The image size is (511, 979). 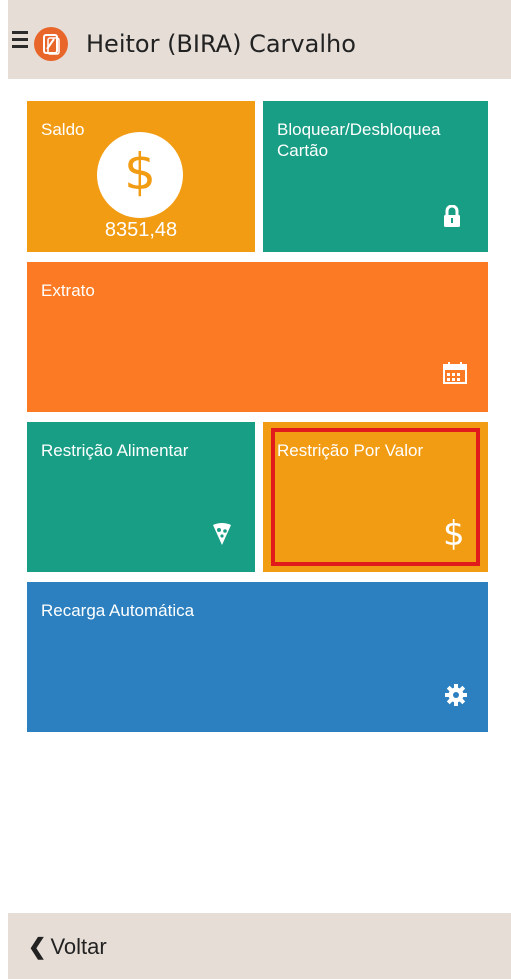 I want to click on tile-bloquear-label: Bloquear/Desbloquea Cartão, so click(x=359, y=140).